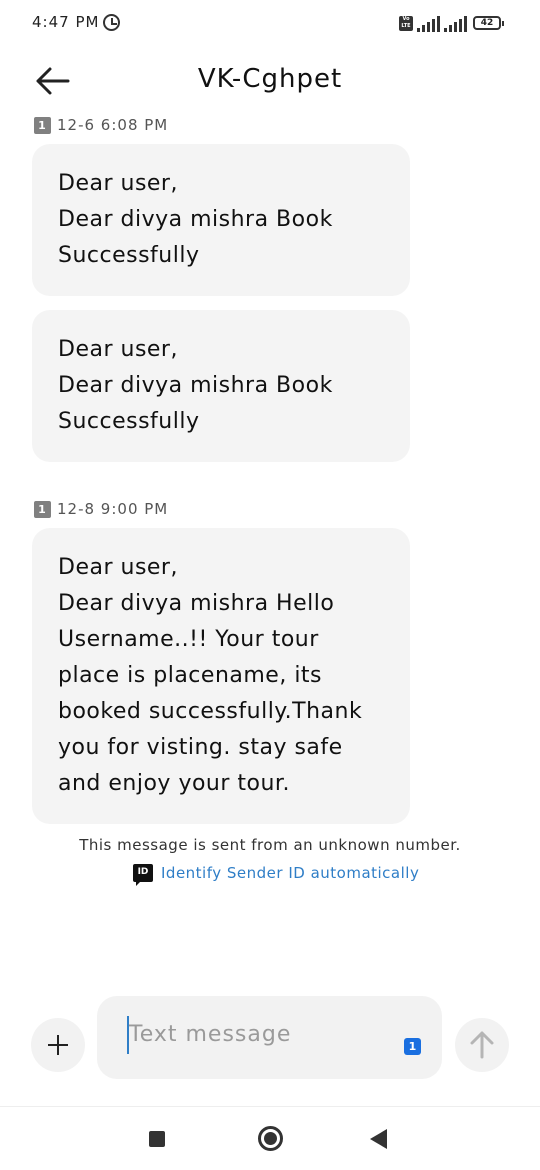 The image size is (540, 1170). Describe the element at coordinates (58, 1045) in the screenshot. I see `add-attachment-button` at that location.